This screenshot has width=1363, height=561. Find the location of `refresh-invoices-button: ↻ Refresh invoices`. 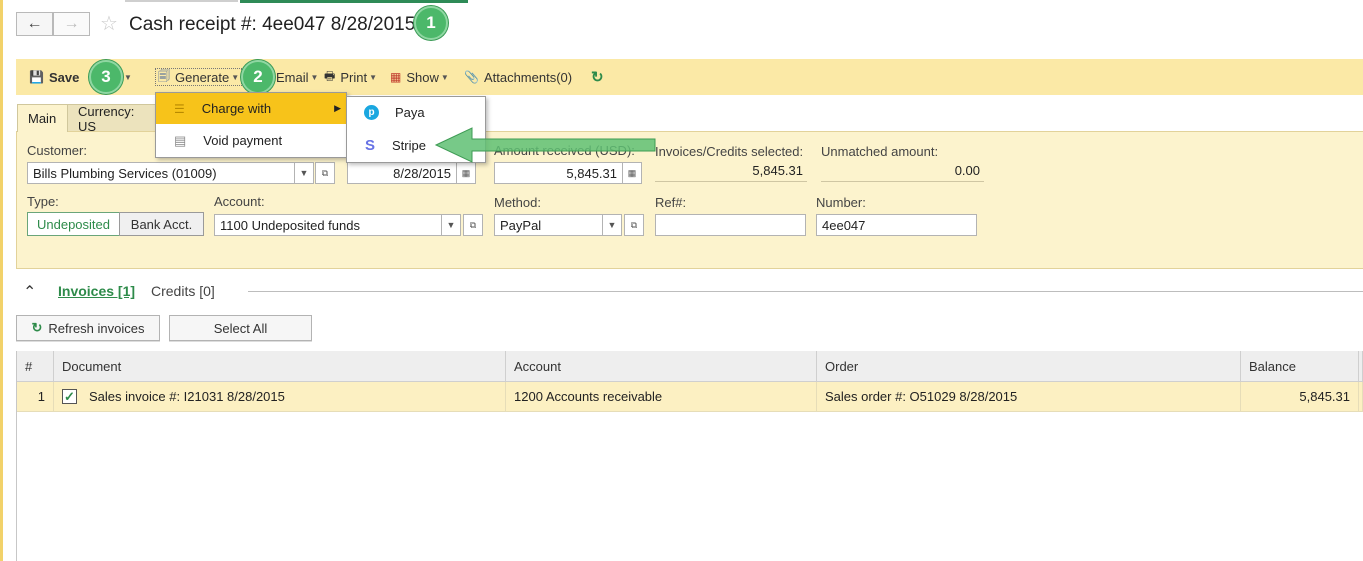

refresh-invoices-button: ↻ Refresh invoices is located at coordinates (88, 328).